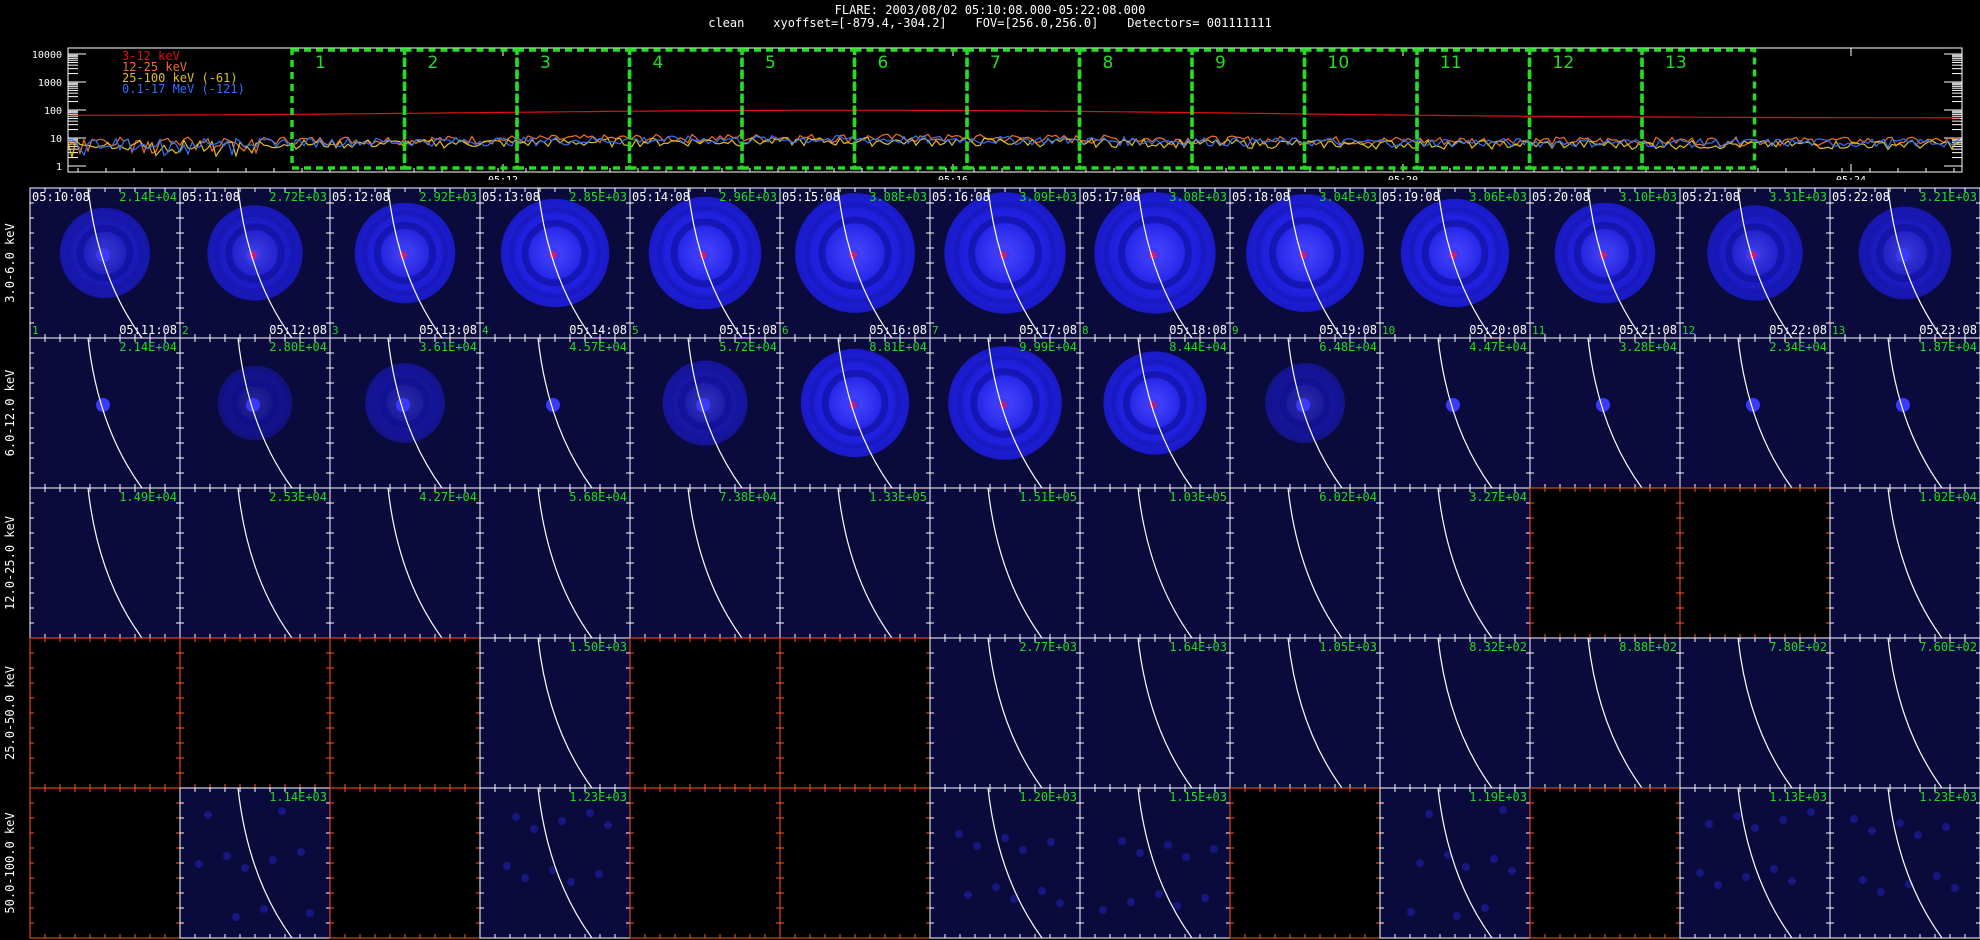  I want to click on end-time-label: 05:13:08, so click(448, 330).